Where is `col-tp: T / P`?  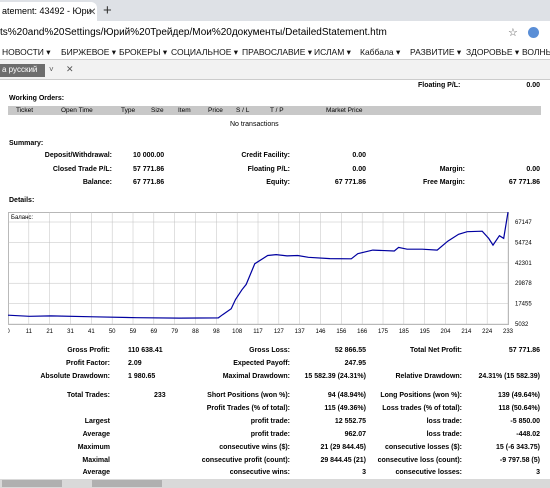 col-tp: T / P is located at coordinates (277, 110).